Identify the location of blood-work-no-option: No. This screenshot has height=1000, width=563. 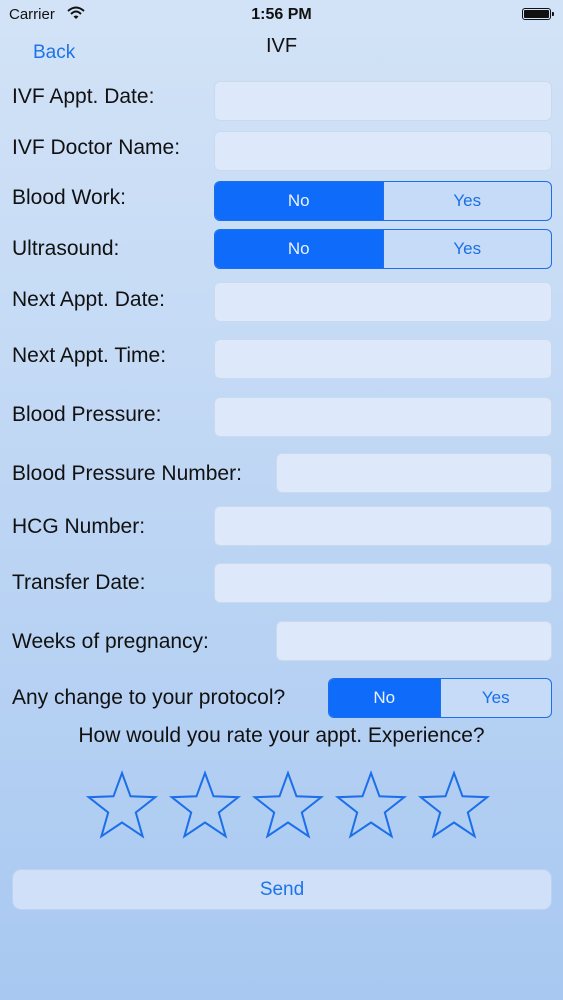
(299, 201).